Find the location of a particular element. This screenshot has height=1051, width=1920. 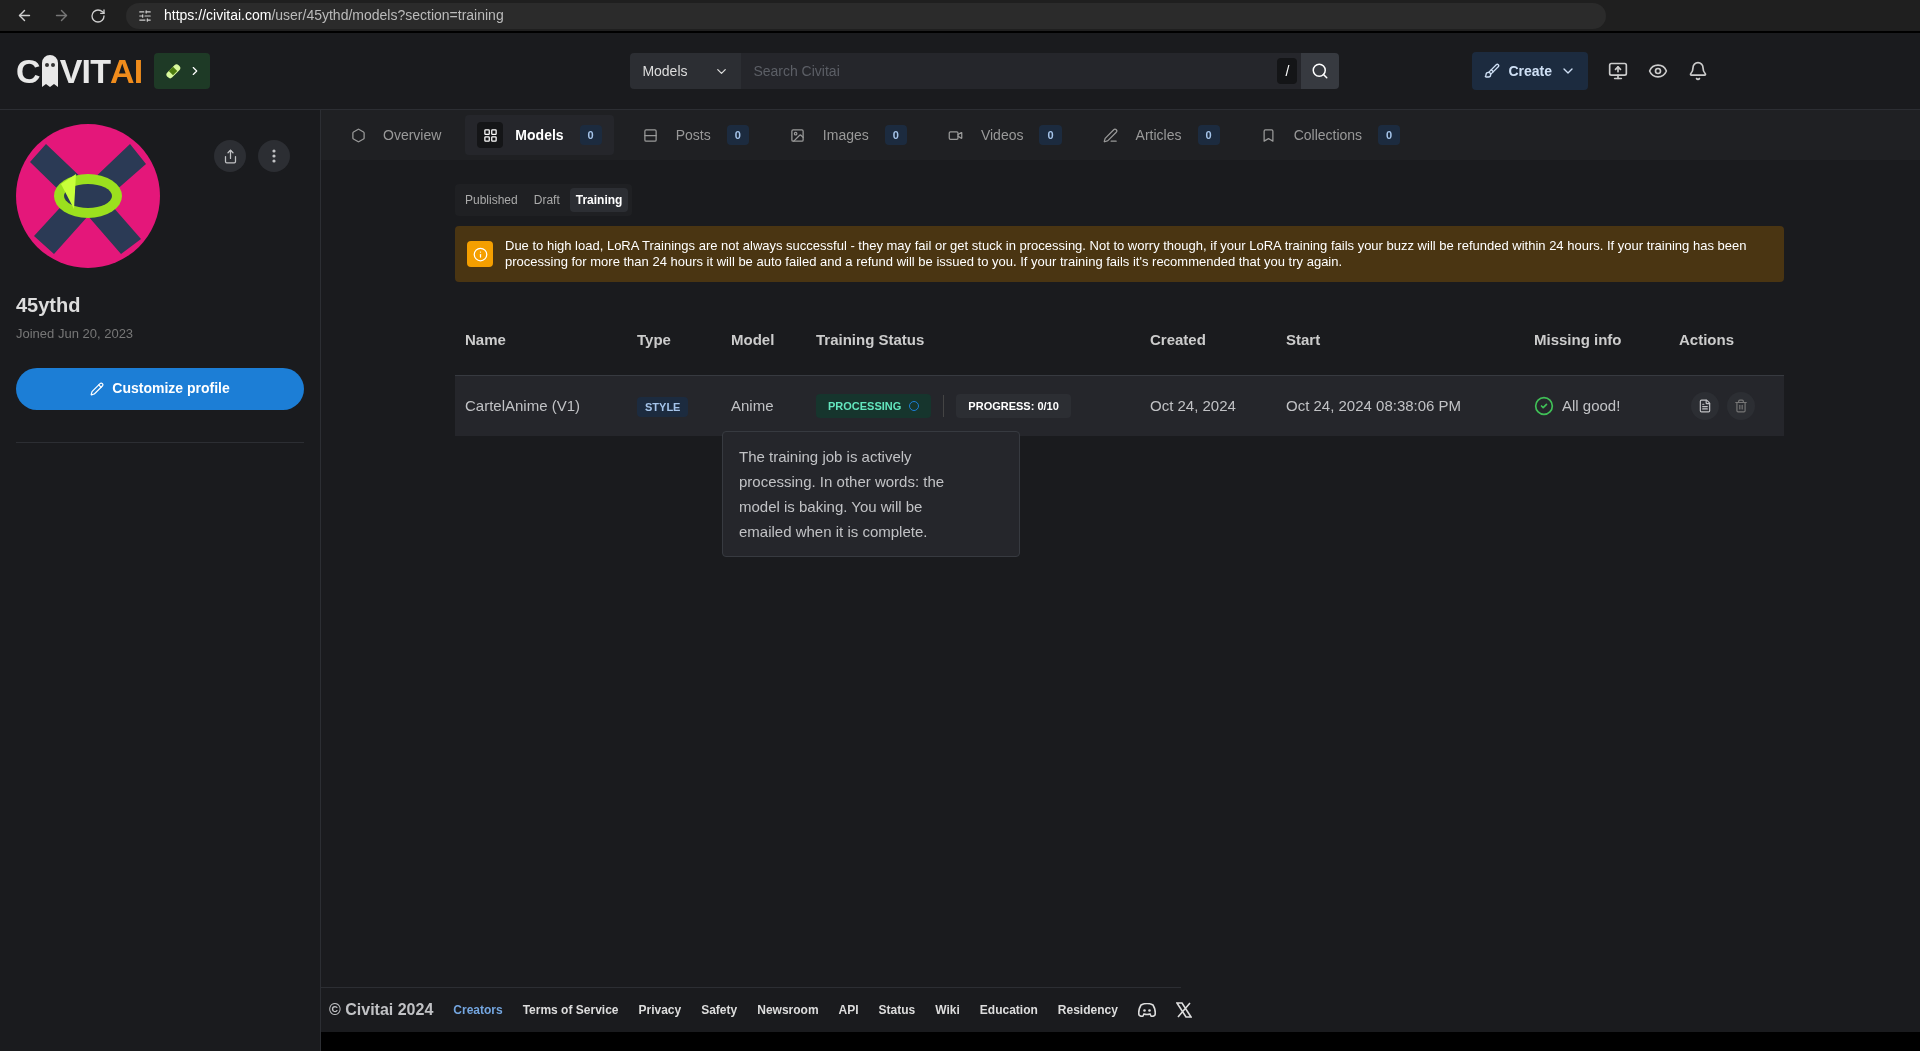

search-button is located at coordinates (1320, 71).